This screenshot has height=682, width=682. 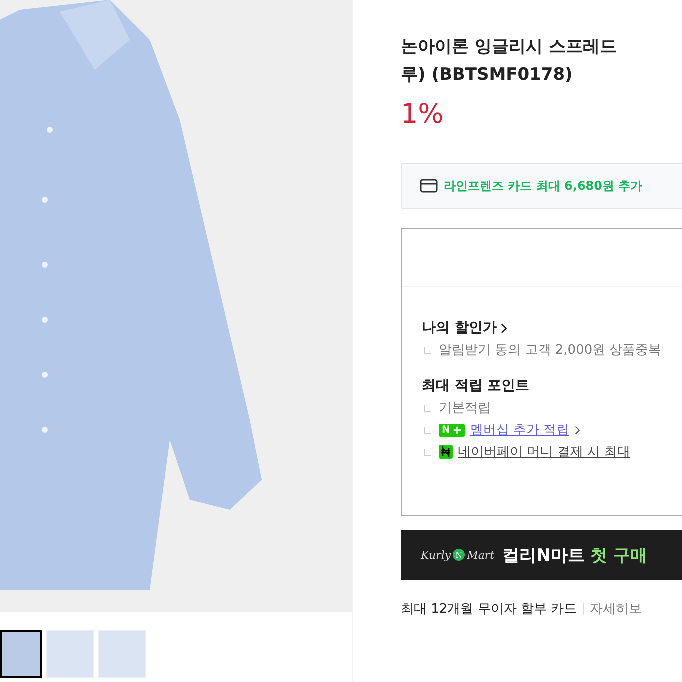 What do you see at coordinates (489, 609) in the screenshot?
I see `installment-text: 최대 12개월 무이자 할부 카드` at bounding box center [489, 609].